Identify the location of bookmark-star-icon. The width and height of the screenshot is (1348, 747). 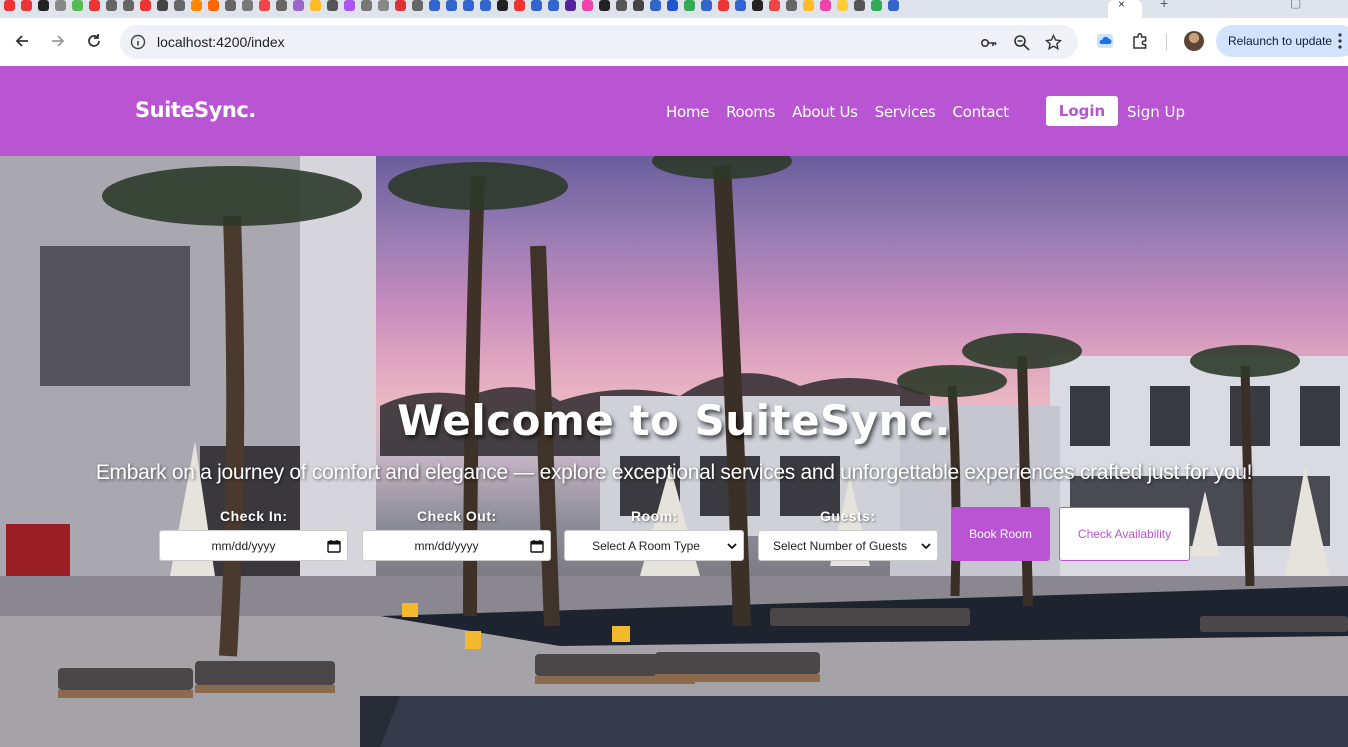
(1053, 42).